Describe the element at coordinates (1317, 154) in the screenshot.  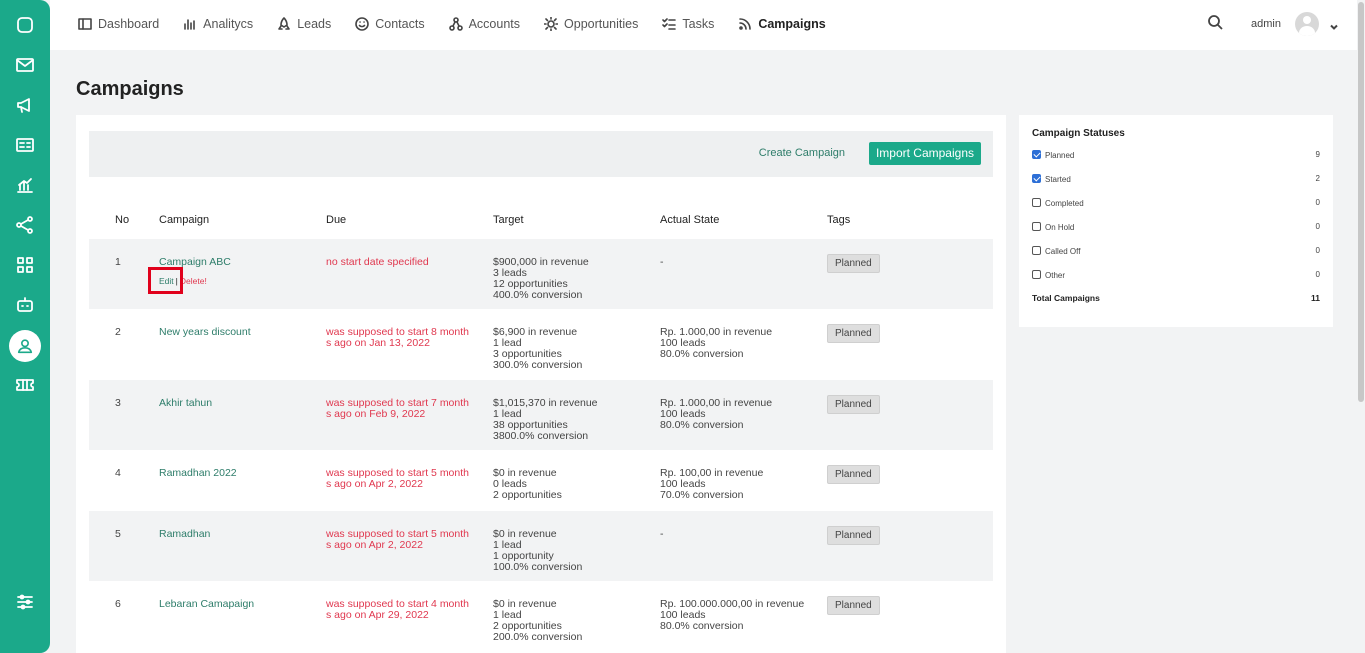
I see `status-count: 9` at that location.